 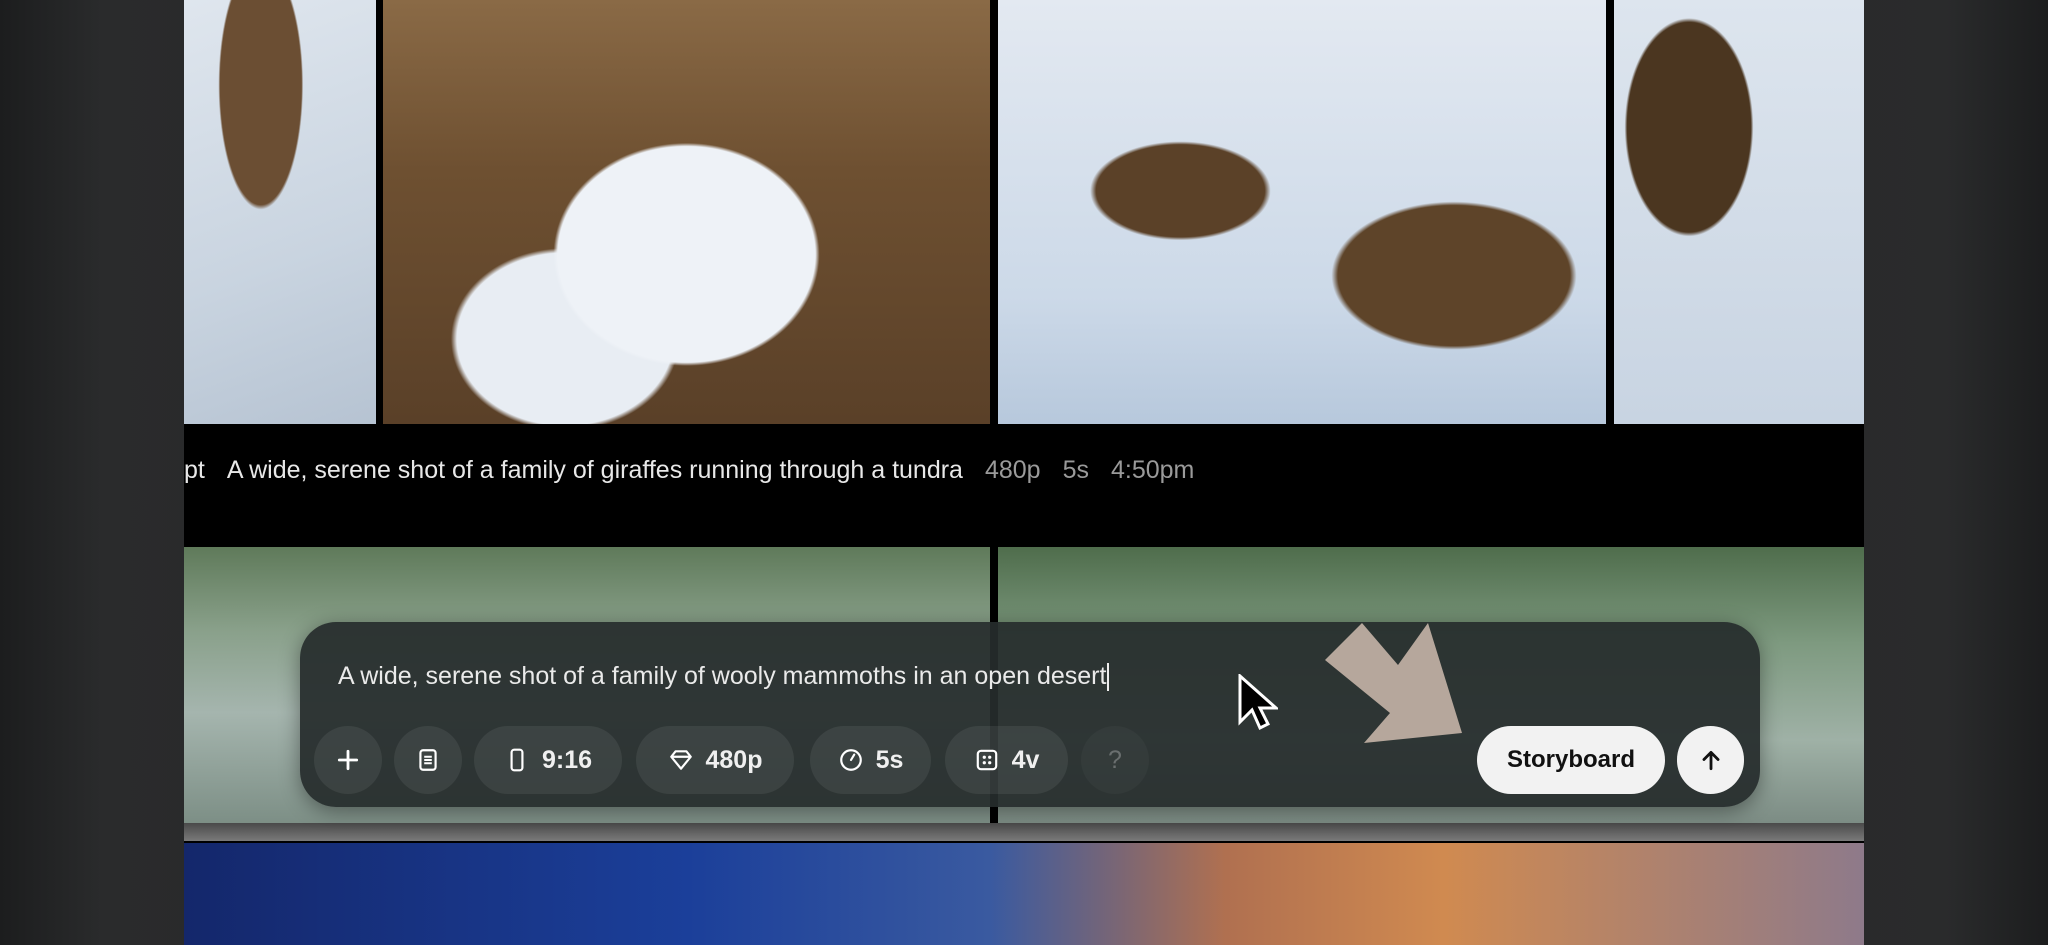 I want to click on add-button, so click(x=348, y=760).